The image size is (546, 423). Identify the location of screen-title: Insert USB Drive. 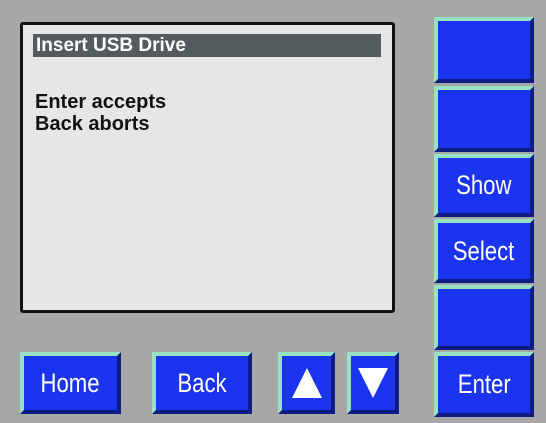
(207, 45).